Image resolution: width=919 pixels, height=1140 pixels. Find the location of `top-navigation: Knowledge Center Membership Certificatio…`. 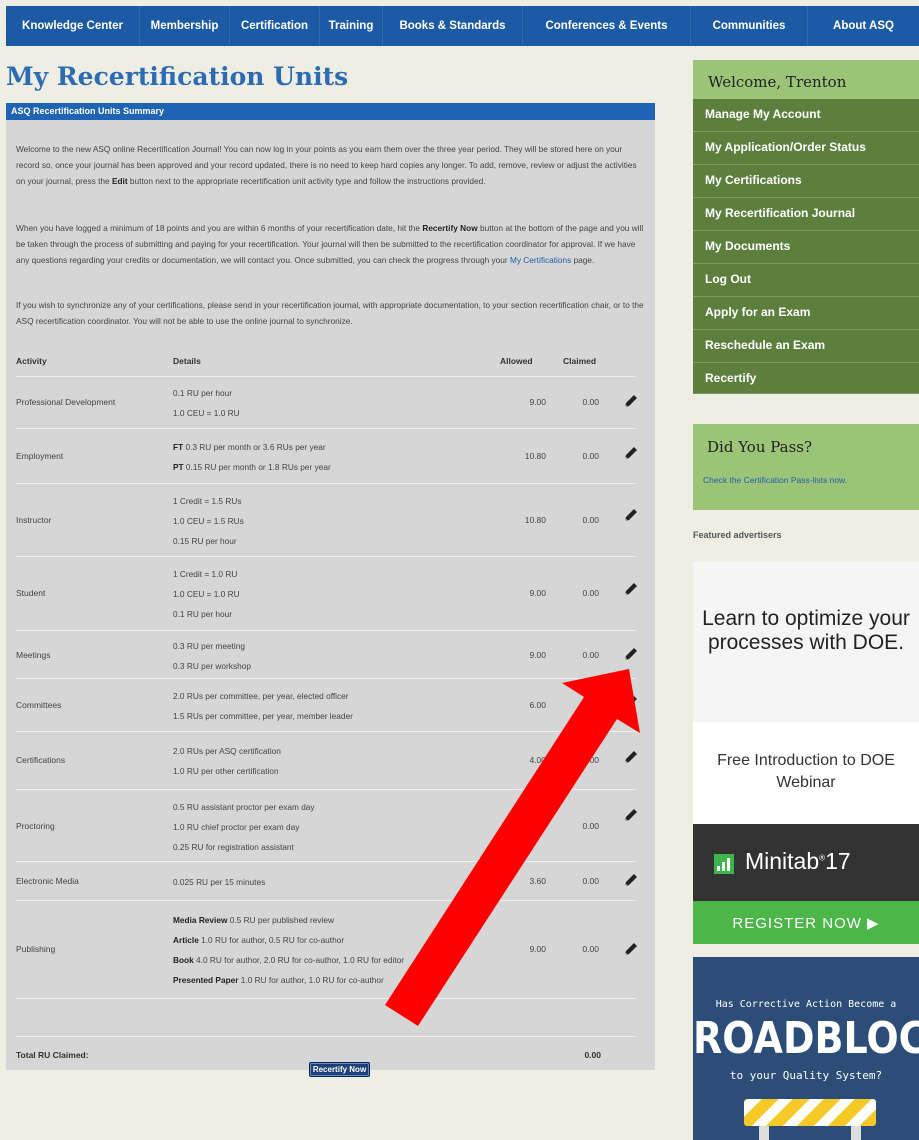

top-navigation: Knowledge Center Membership Certificatio… is located at coordinates (459, 23).